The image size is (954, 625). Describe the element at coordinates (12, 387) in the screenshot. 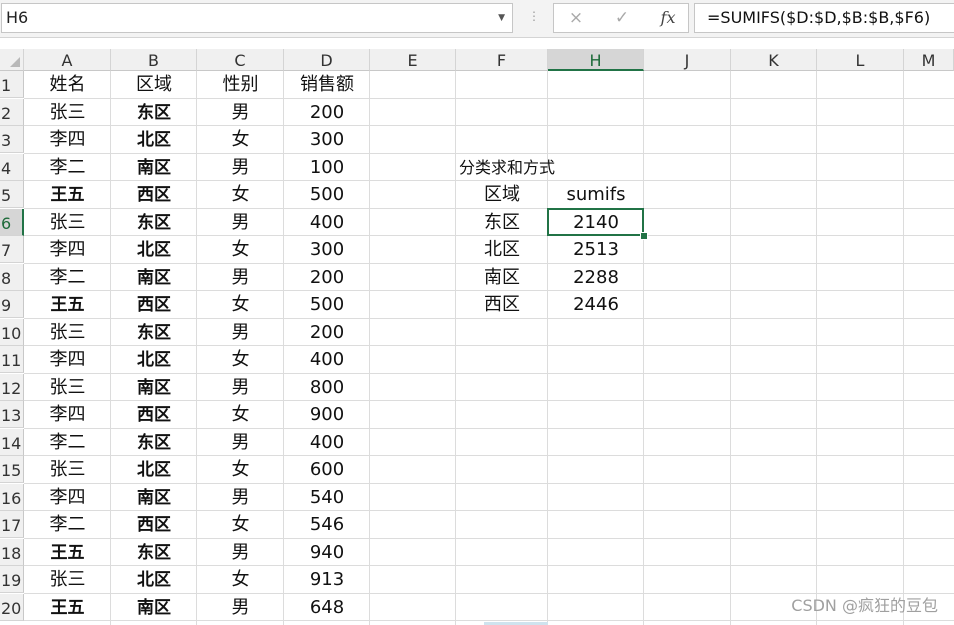

I see `row-header-12: 12` at that location.